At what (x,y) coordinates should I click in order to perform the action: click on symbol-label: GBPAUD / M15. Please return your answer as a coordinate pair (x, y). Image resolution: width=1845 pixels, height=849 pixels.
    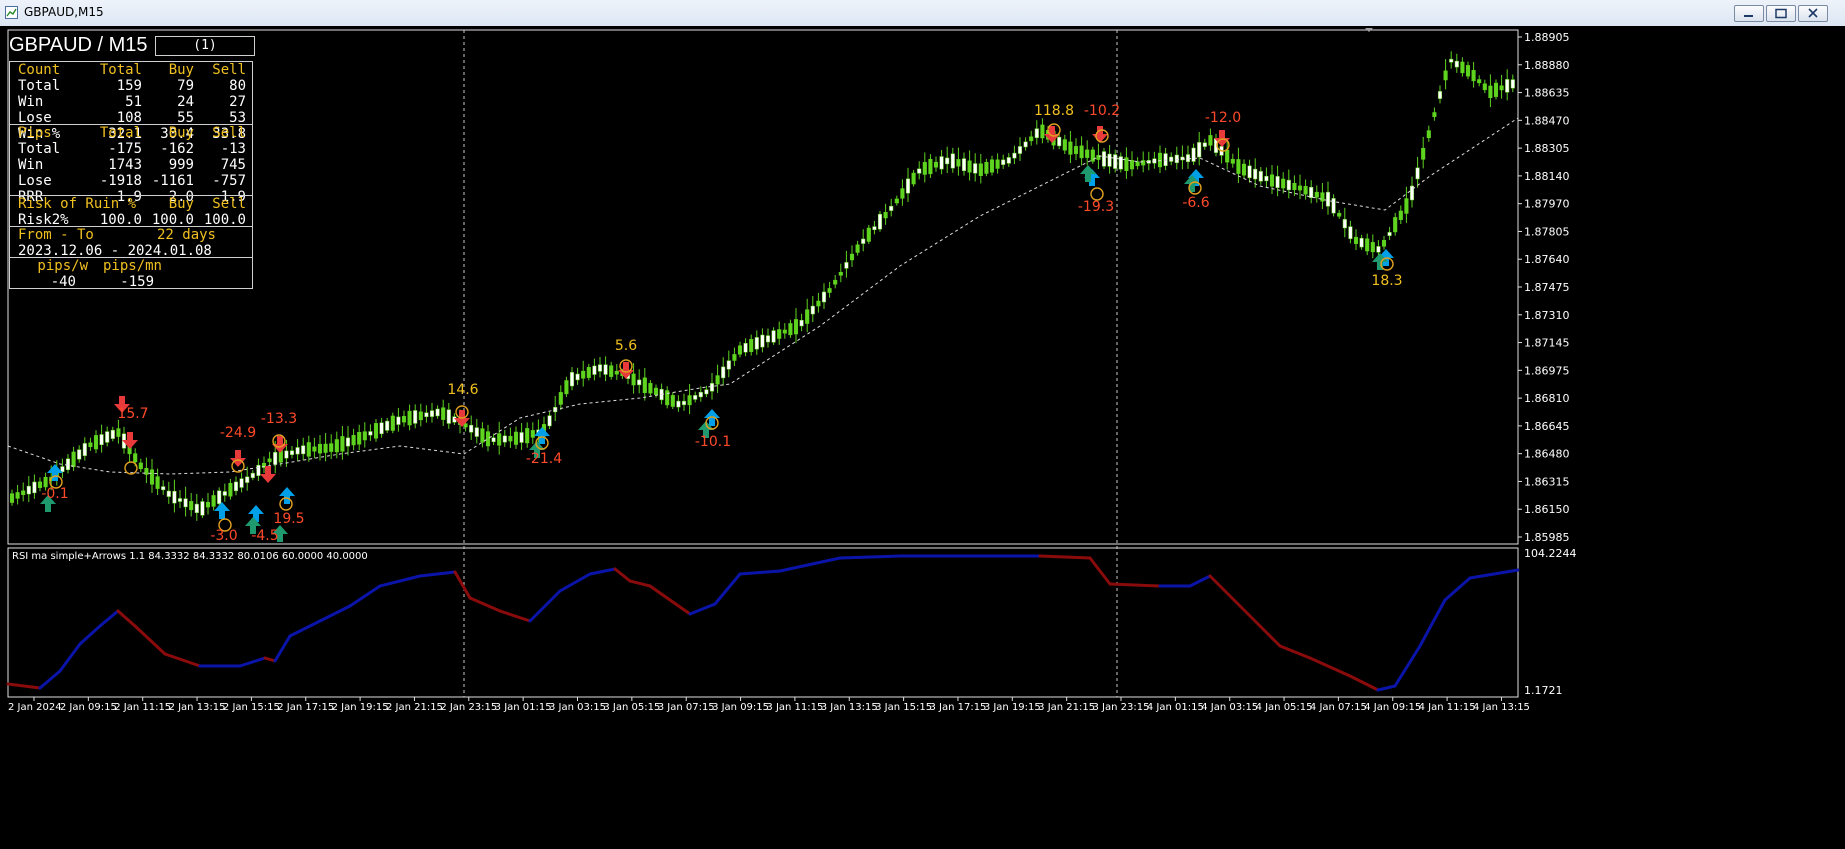
    Looking at the image, I should click on (78, 45).